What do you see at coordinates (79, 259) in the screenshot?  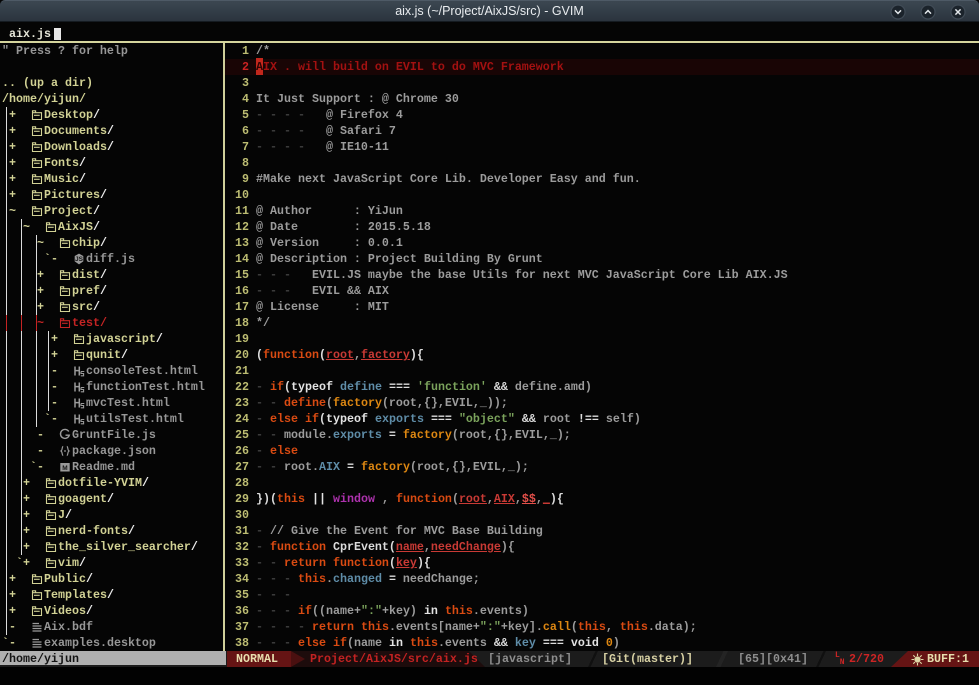 I see `svg-text: JS` at bounding box center [79, 259].